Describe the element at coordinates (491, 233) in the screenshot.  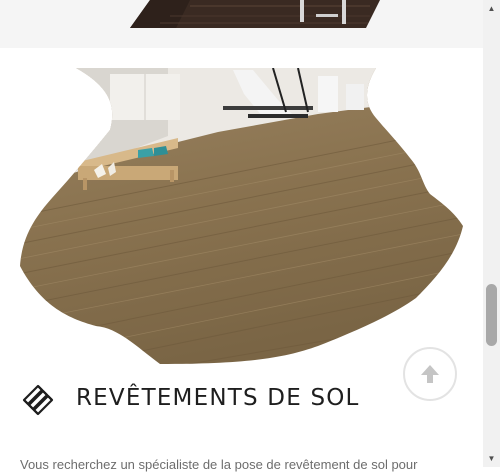
I see `page-scrollbar: ▲ ▼` at that location.